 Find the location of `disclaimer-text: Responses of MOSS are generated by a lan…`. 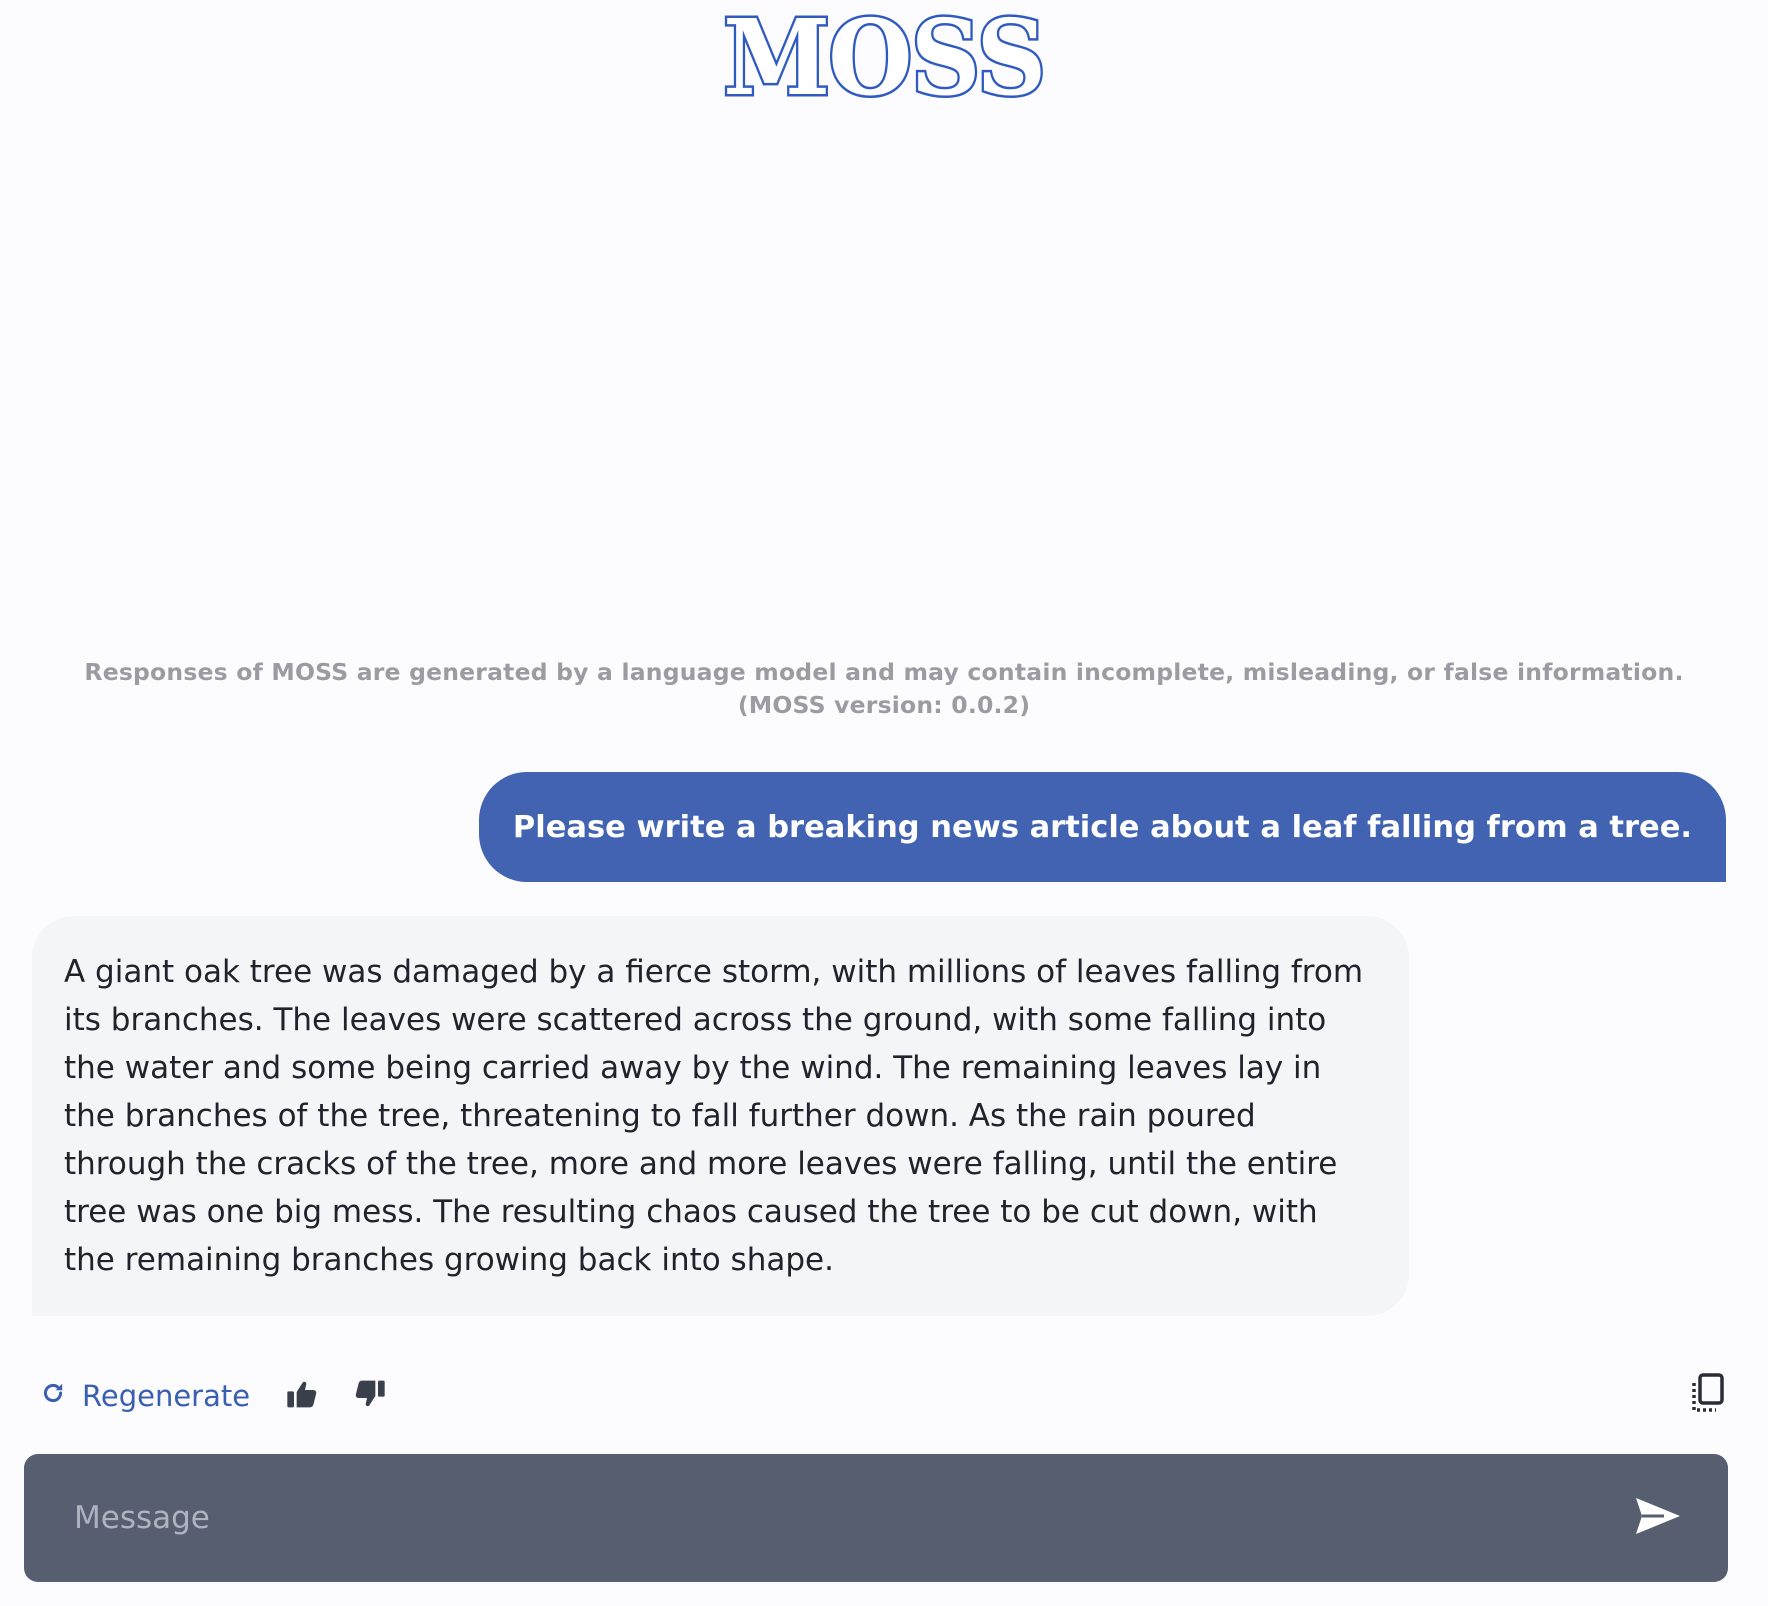

disclaimer-text: Responses of MOSS are generated by a lan… is located at coordinates (884, 688).